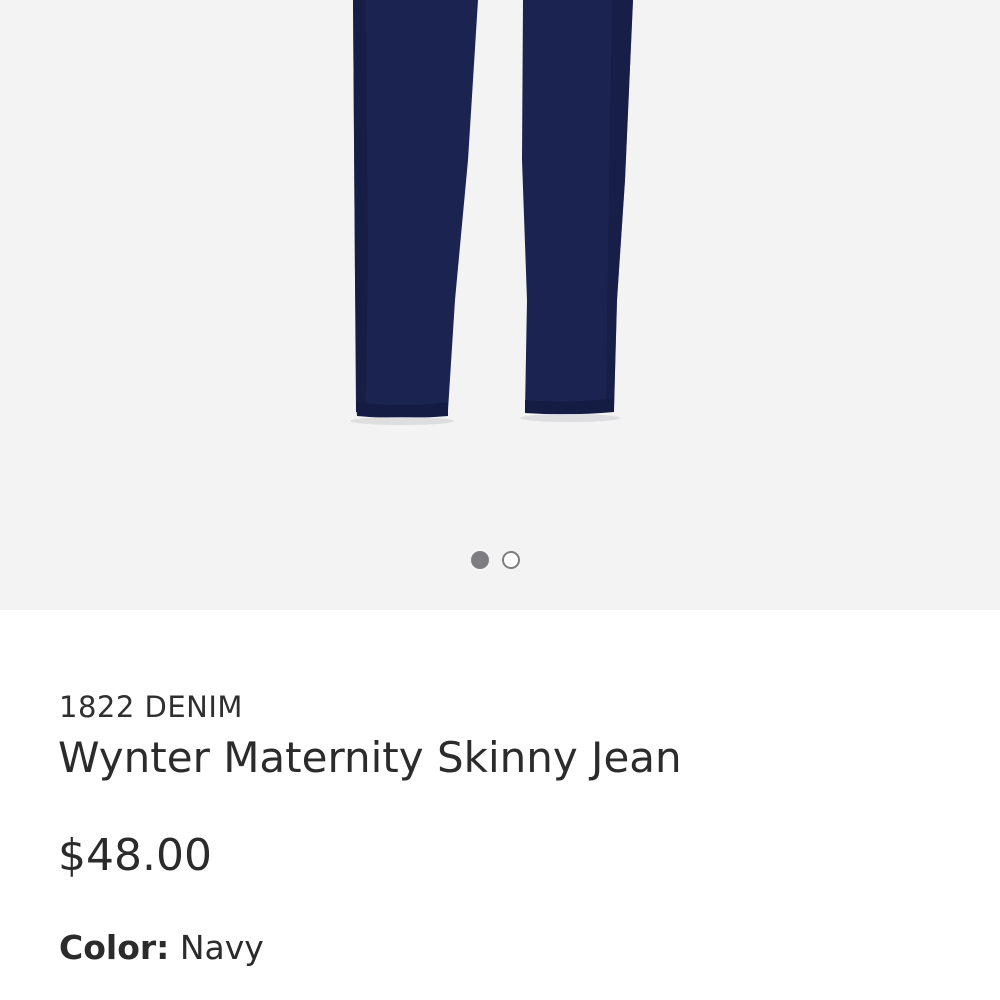 This screenshot has width=1000, height=1000. I want to click on carousel-pagination, so click(500, 562).